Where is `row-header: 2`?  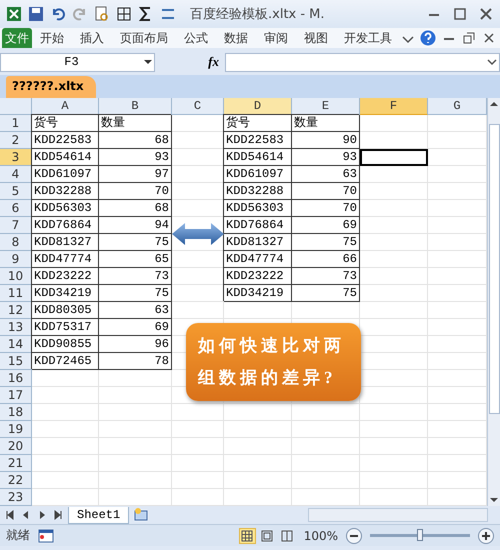
row-header: 2 is located at coordinates (16, 140).